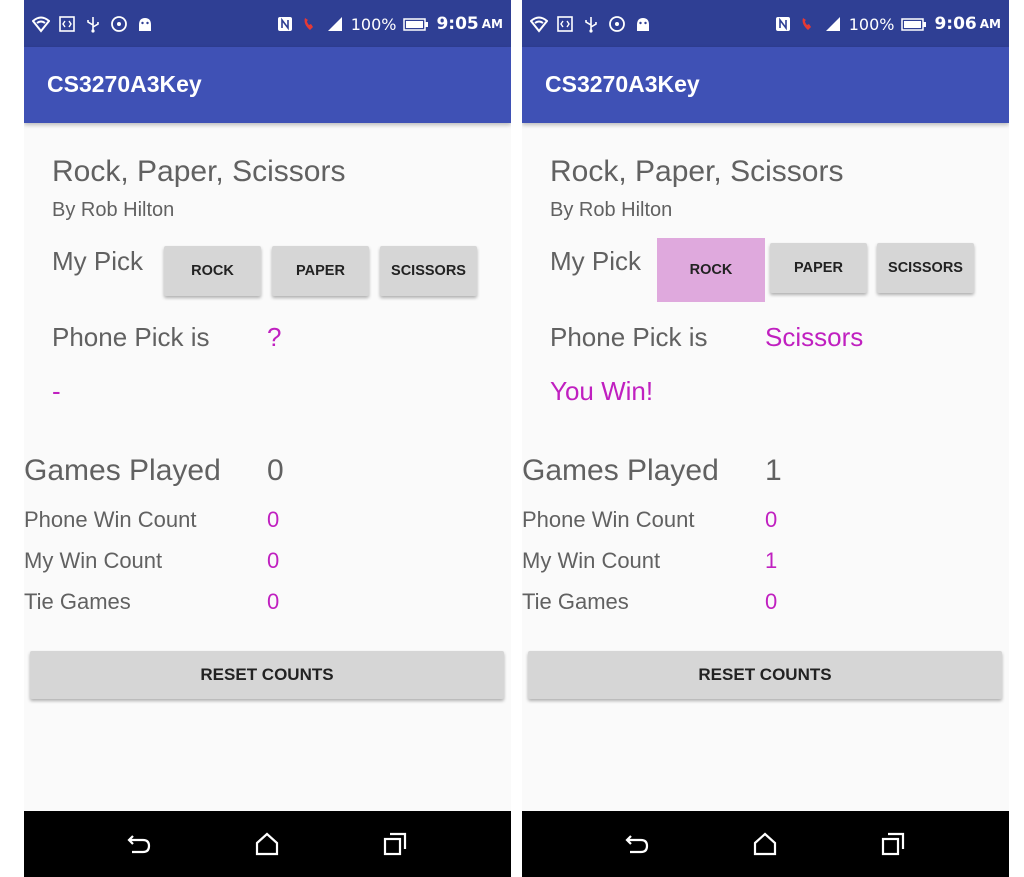 The image size is (1024, 877). What do you see at coordinates (56, 391) in the screenshot?
I see `result-text: -` at bounding box center [56, 391].